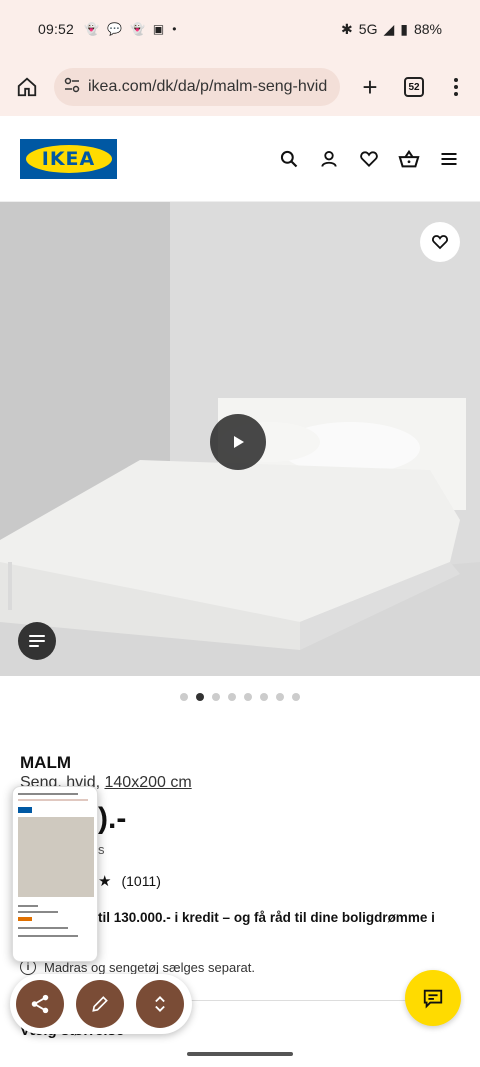 The width and height of the screenshot is (480, 1067). Describe the element at coordinates (141, 881) in the screenshot. I see `review-count: (1011)` at that location.